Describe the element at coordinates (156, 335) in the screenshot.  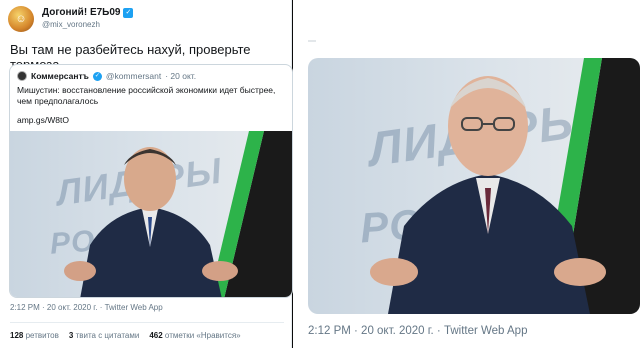
I see `likes-count: 462` at that location.